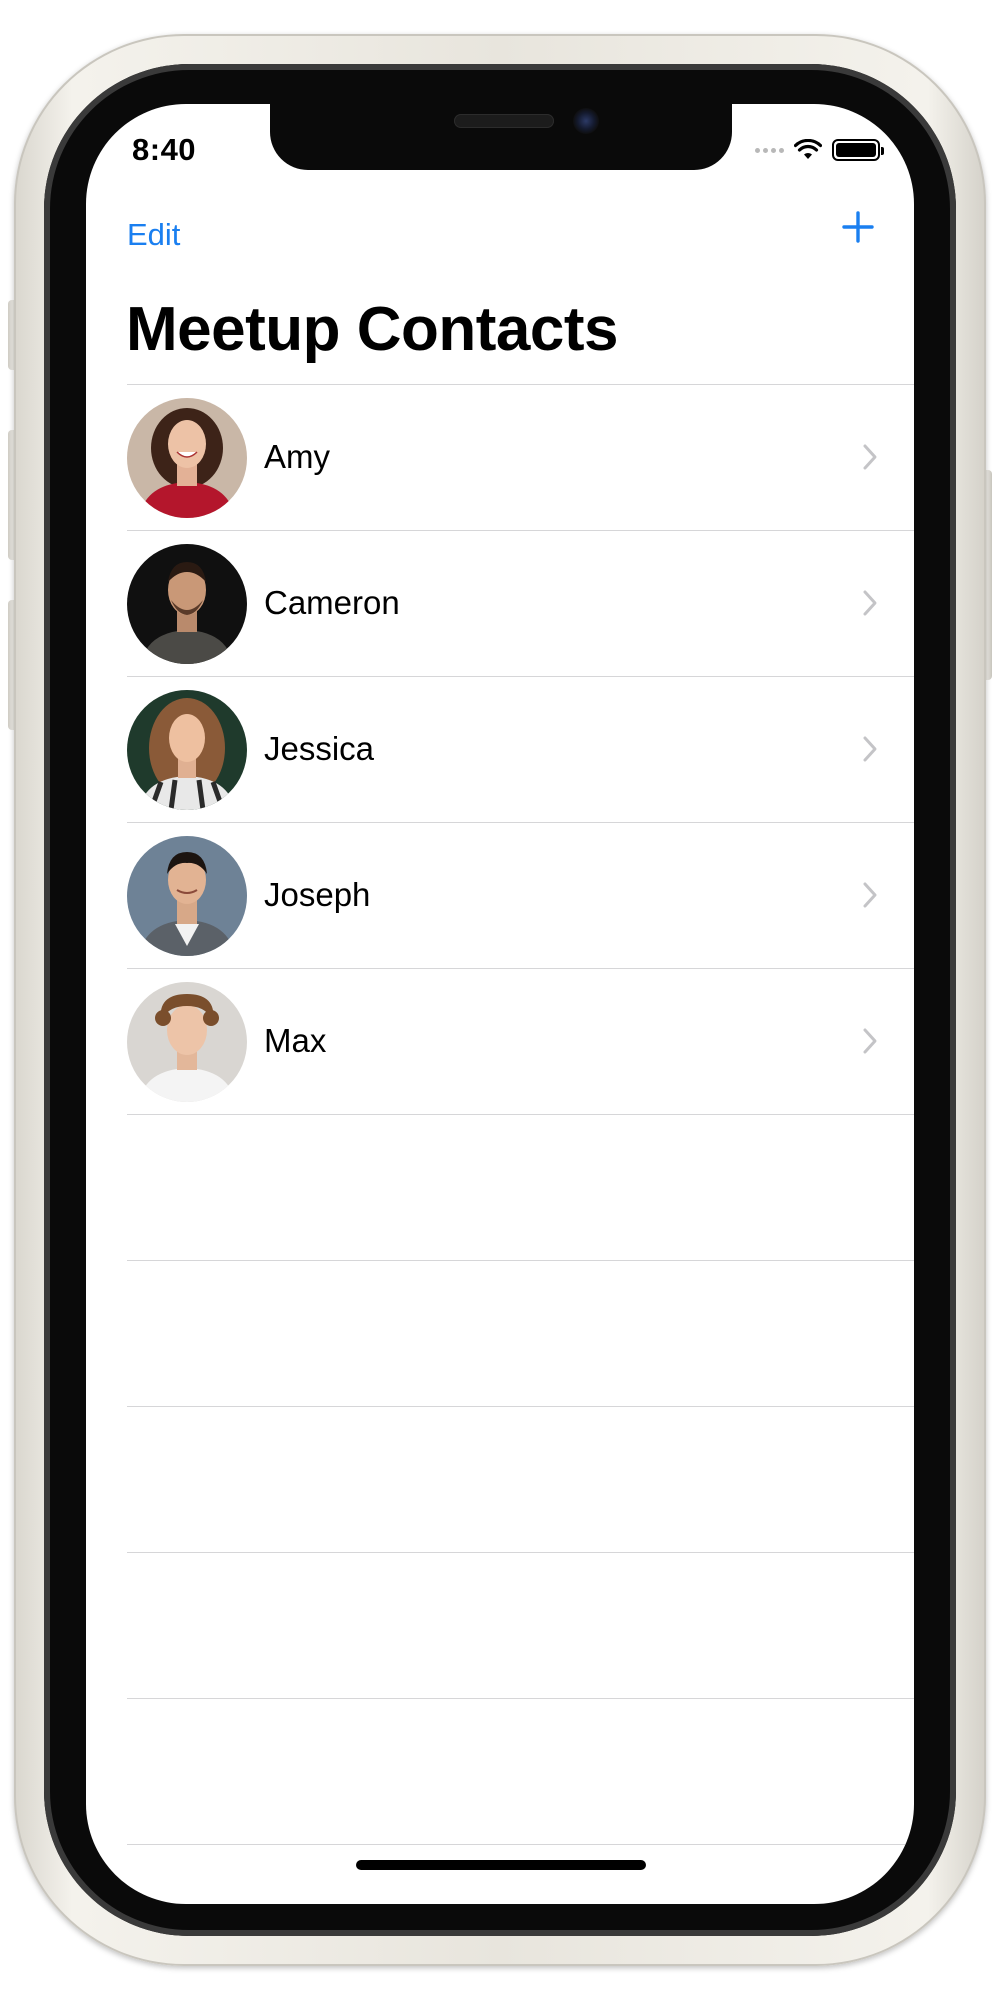 The image size is (1000, 2000). Describe the element at coordinates (295, 1040) in the screenshot. I see `contact-name: Max` at that location.